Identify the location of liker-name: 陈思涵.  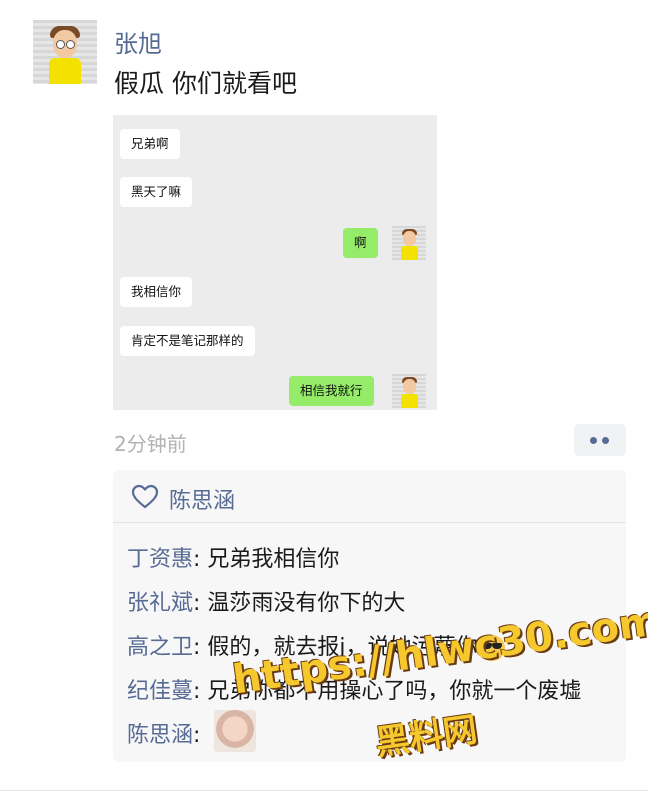
(202, 499).